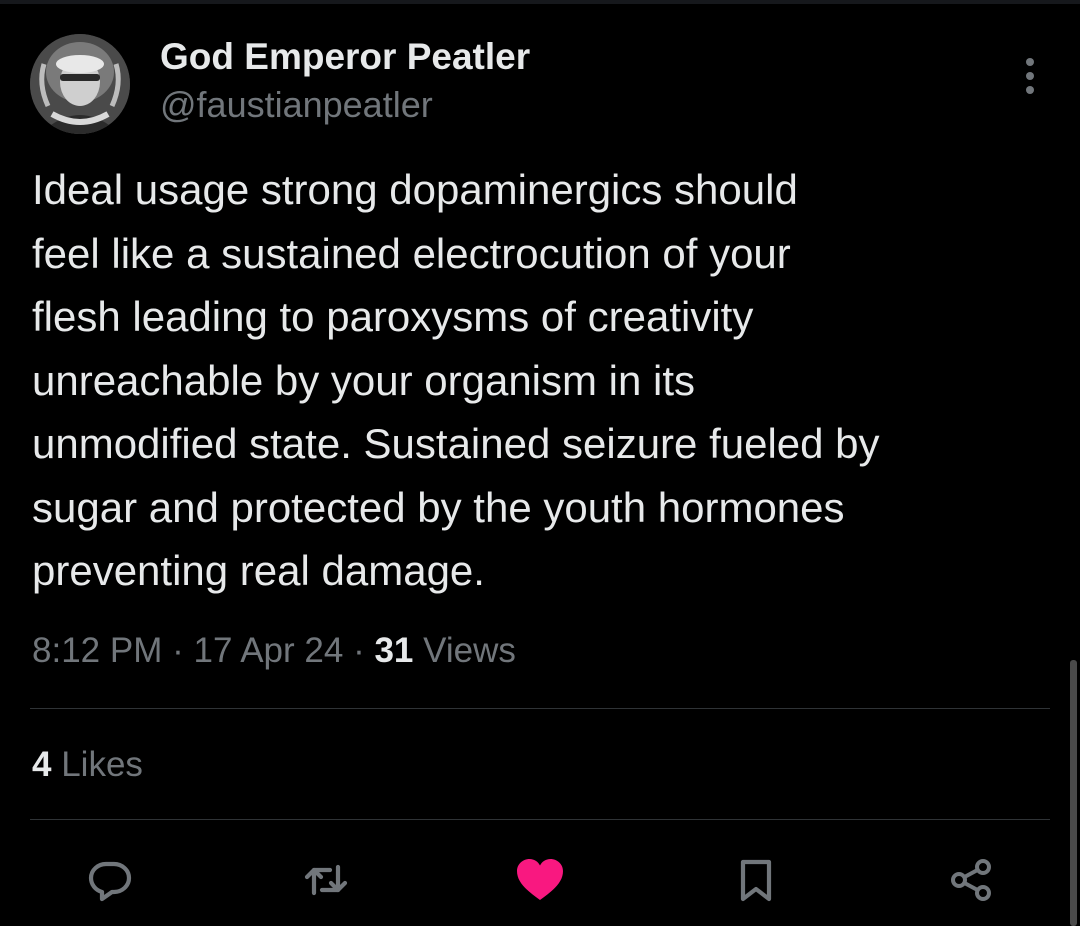 The image size is (1080, 926). I want to click on avatar-image, so click(80, 84).